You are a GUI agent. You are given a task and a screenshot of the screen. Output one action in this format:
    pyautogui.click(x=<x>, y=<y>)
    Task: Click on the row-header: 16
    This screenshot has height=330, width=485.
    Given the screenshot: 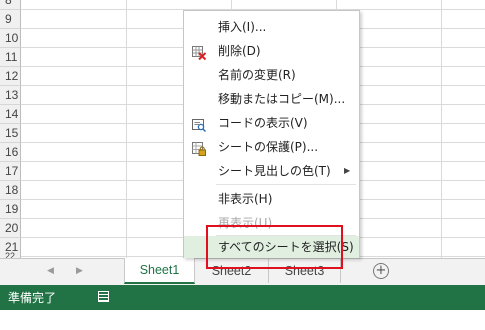 What is the action you would take?
    pyautogui.click(x=10, y=152)
    